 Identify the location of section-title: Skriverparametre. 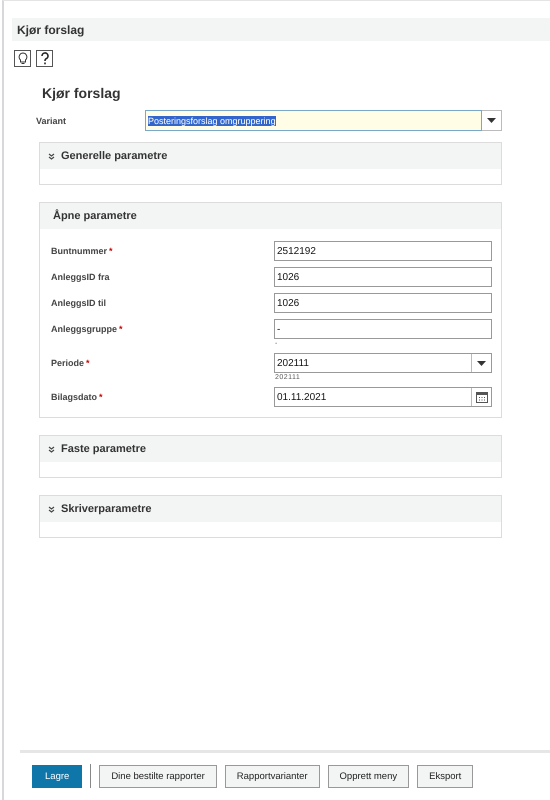
(106, 509).